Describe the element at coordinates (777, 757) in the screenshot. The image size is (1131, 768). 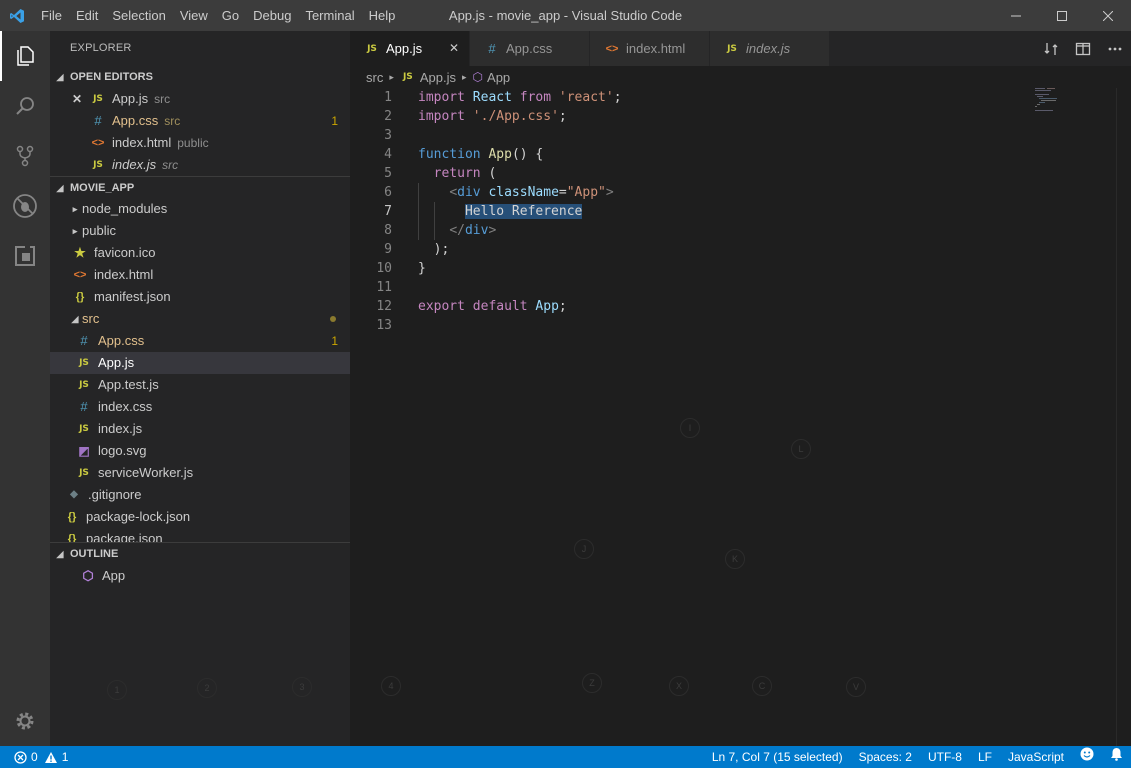
I see `cursor-position-status: Ln 7, Col 7 (15 selected)` at that location.